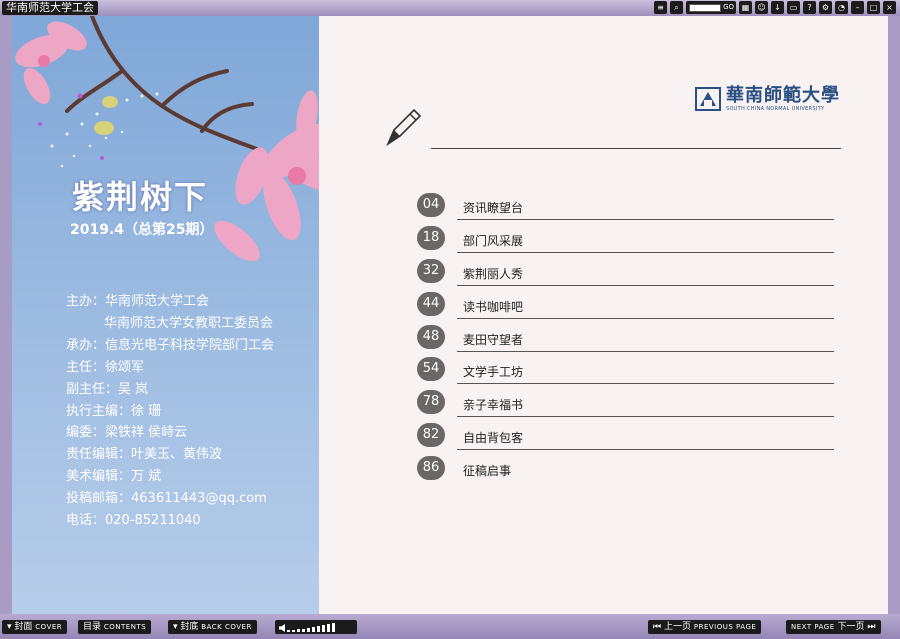 The width and height of the screenshot is (900, 639). What do you see at coordinates (133, 521) in the screenshot?
I see `credit-line: 电话：020-85211040` at bounding box center [133, 521].